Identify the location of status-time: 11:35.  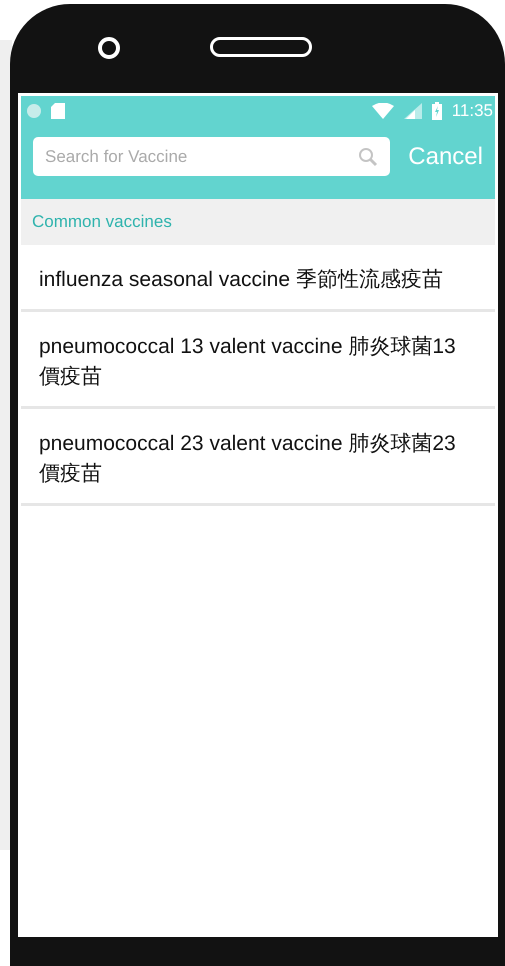
(472, 111).